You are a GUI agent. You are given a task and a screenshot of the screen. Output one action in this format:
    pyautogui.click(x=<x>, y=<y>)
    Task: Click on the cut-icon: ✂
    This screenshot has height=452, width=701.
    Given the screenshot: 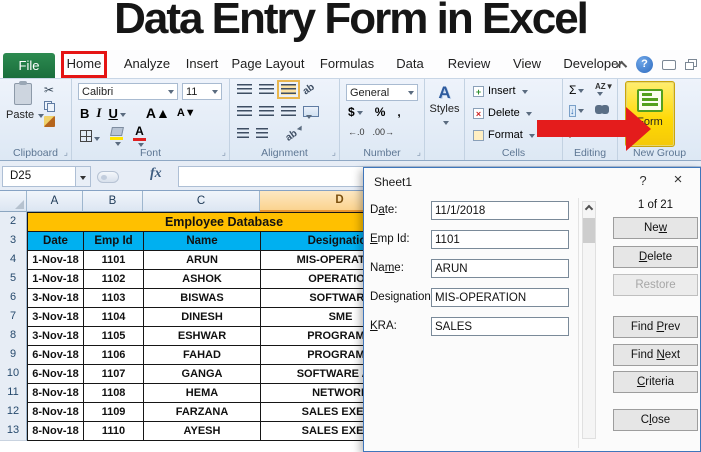 What is the action you would take?
    pyautogui.click(x=49, y=90)
    